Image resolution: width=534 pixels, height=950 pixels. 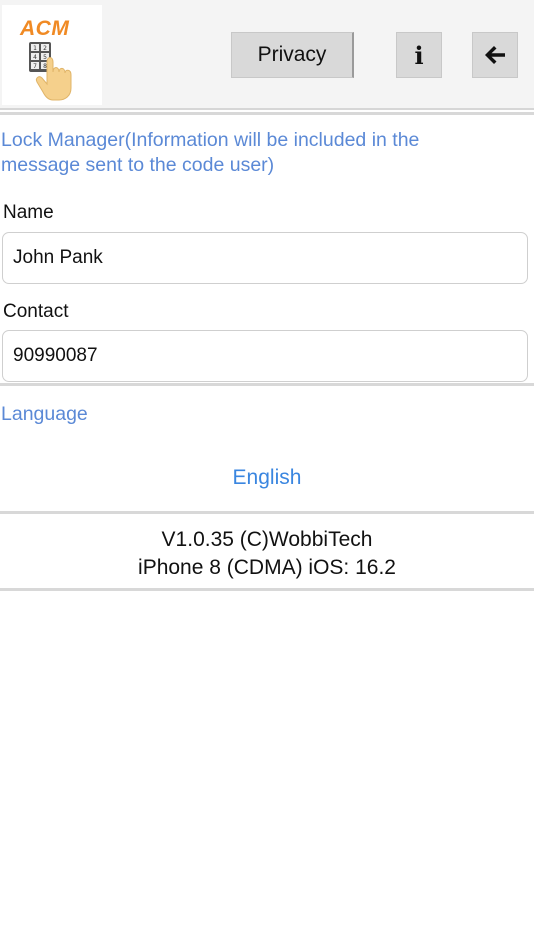 I want to click on keypad-key: 5, so click(x=45, y=57).